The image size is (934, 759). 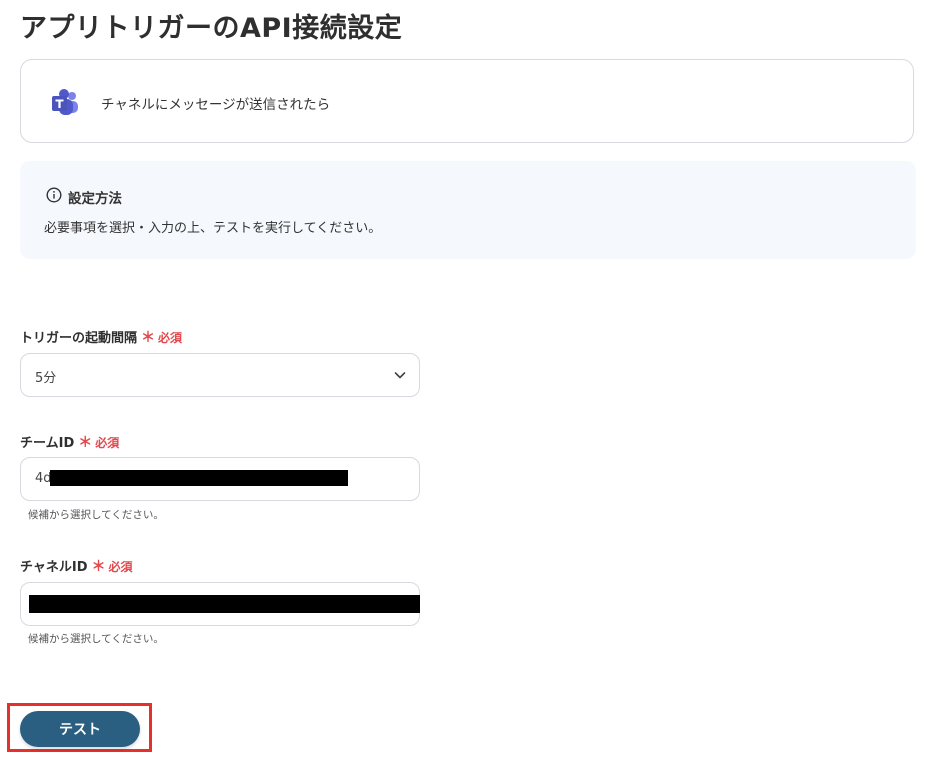 What do you see at coordinates (216, 105) in the screenshot?
I see `trigger-label: チャネルにメッセージが送信されたら` at bounding box center [216, 105].